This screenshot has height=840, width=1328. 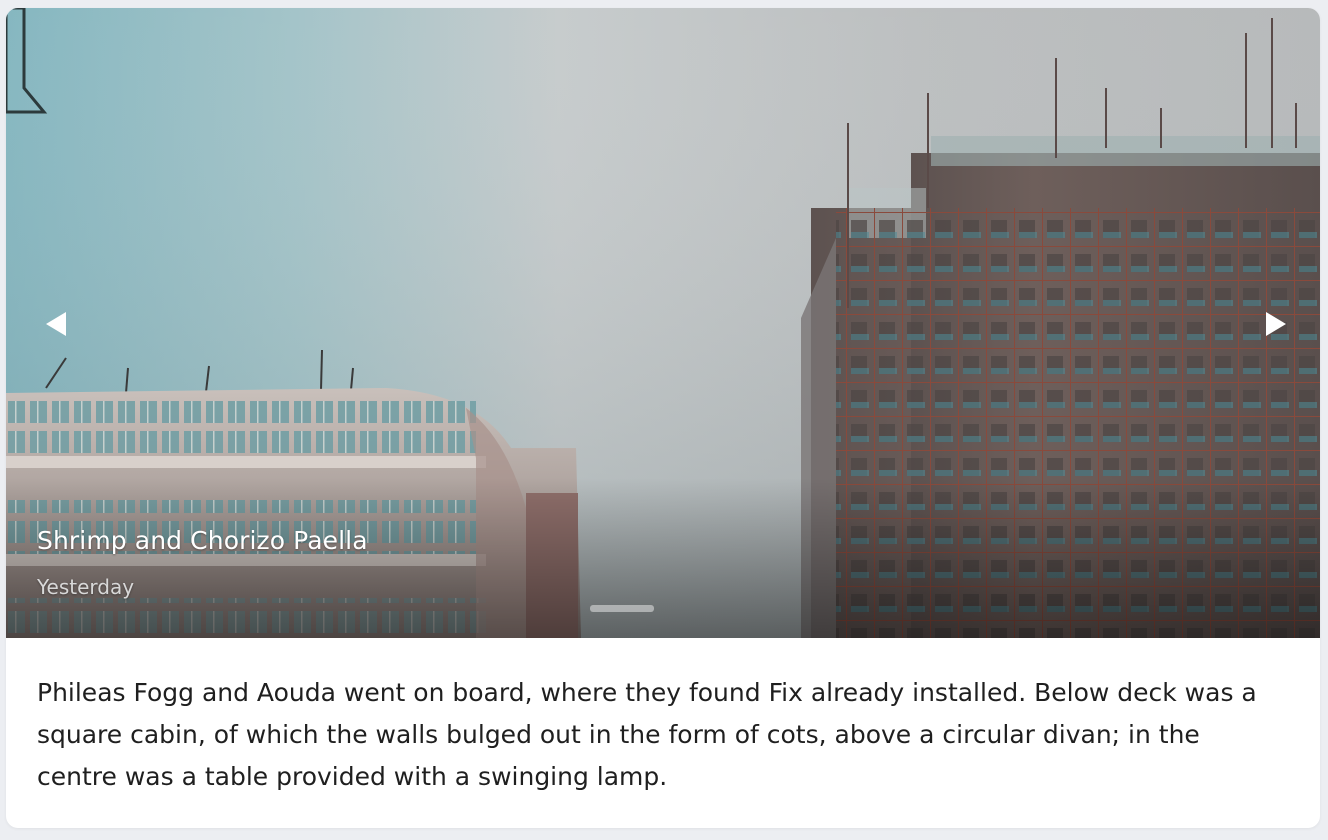 I want to click on chevron-left-icon, so click(x=56, y=324).